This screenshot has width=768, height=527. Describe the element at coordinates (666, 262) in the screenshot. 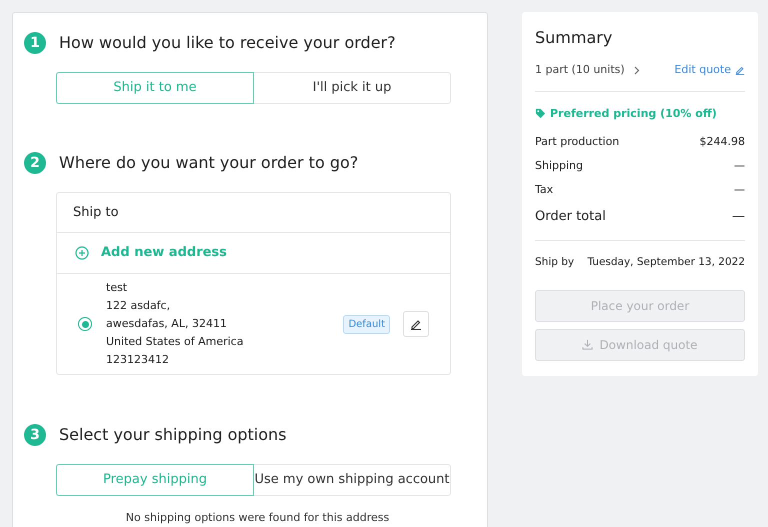

I see `ship-by-date: Tuesday, September 13, 2022` at that location.